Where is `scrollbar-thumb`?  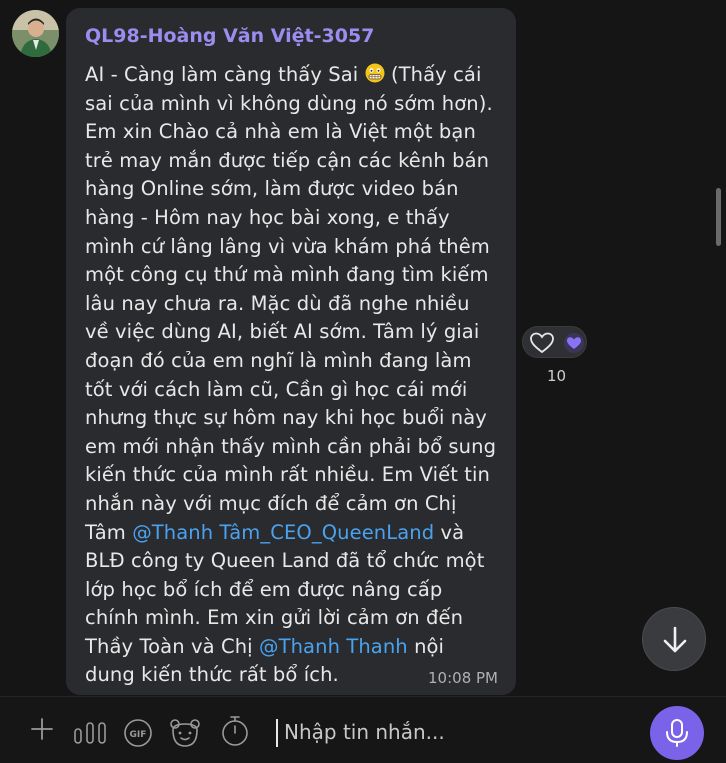 scrollbar-thumb is located at coordinates (718, 217).